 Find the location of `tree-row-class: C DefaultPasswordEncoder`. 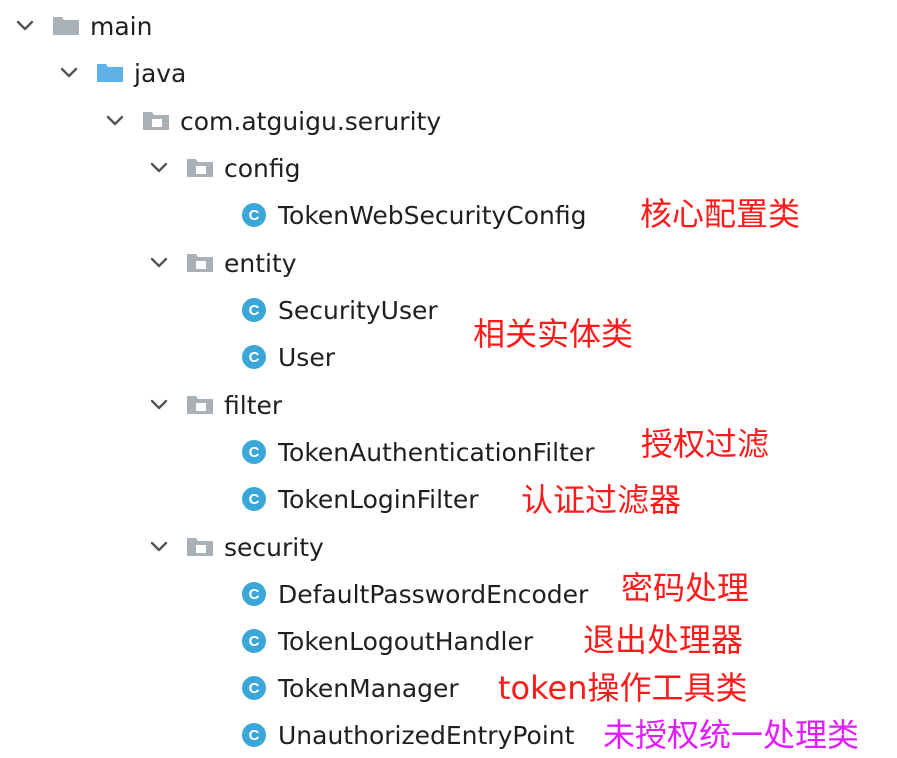

tree-row-class: C DefaultPasswordEncoder is located at coordinates (414, 594).